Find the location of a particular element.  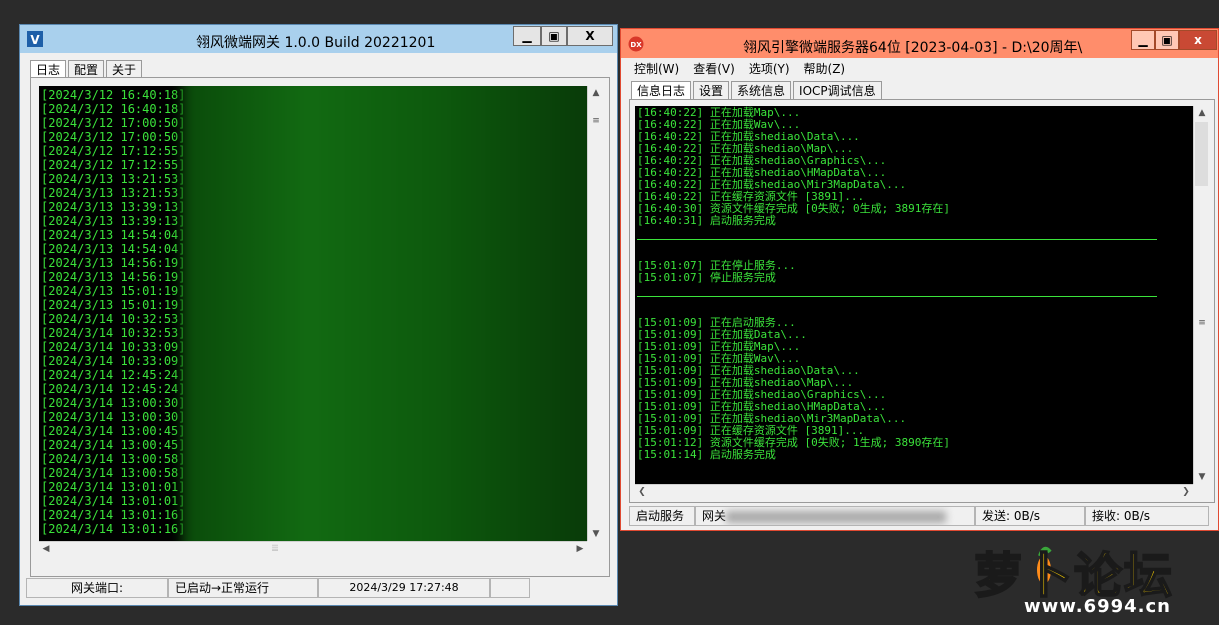

send-rate: 发送: 0B/s is located at coordinates (1030, 516).